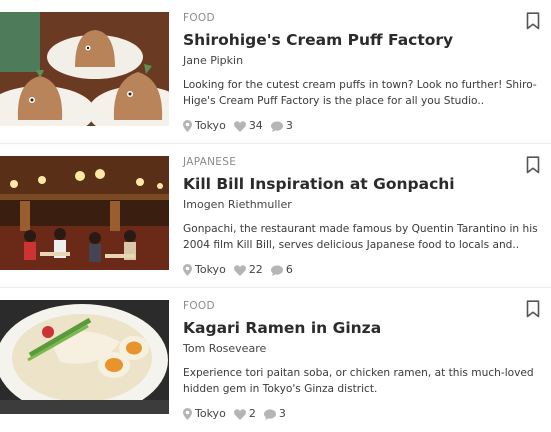  I want to click on comments-count: 6, so click(281, 270).